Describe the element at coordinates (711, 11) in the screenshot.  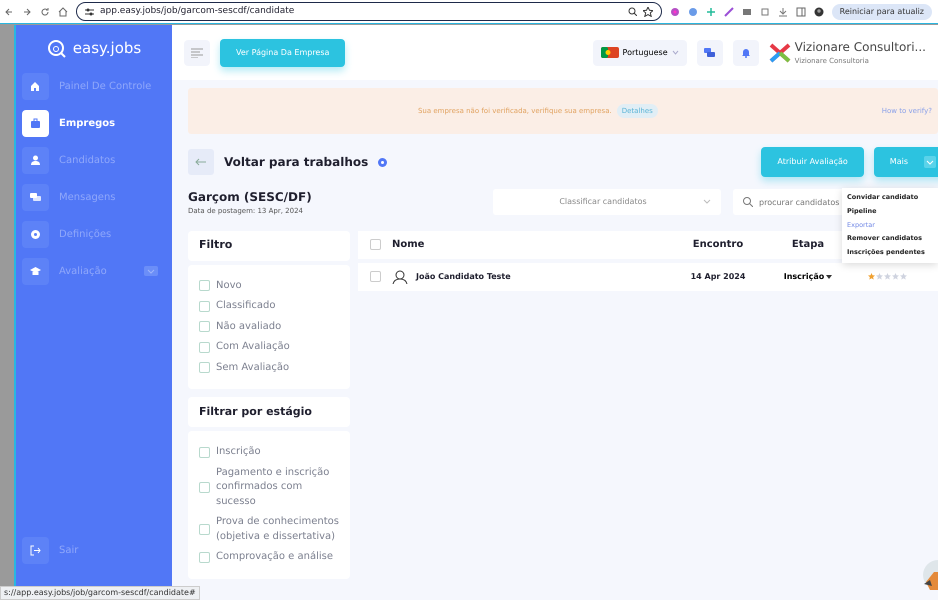
I see `plus-icon` at that location.